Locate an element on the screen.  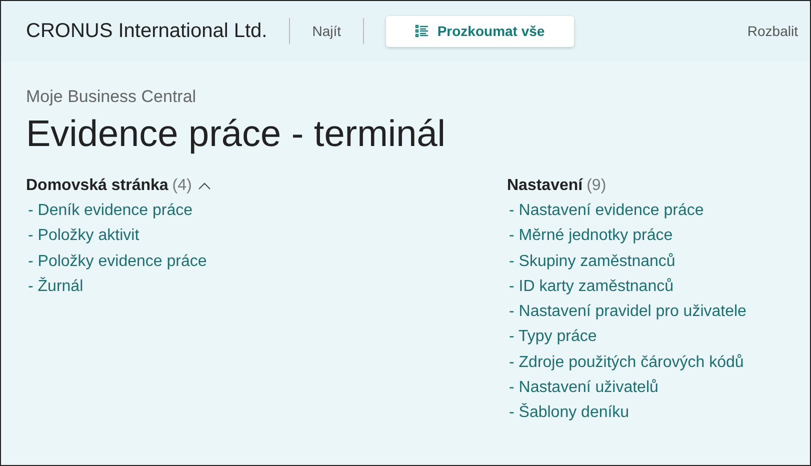
page-link: - Položky evidence práce is located at coordinates (266, 261).